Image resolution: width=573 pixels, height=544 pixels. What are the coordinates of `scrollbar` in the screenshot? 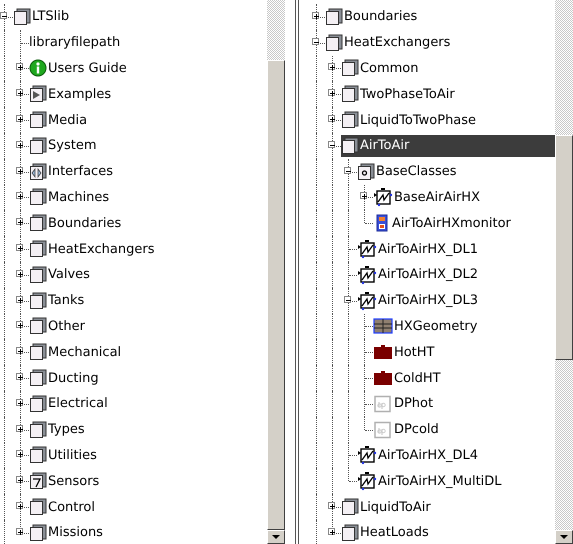 It's located at (564, 272).